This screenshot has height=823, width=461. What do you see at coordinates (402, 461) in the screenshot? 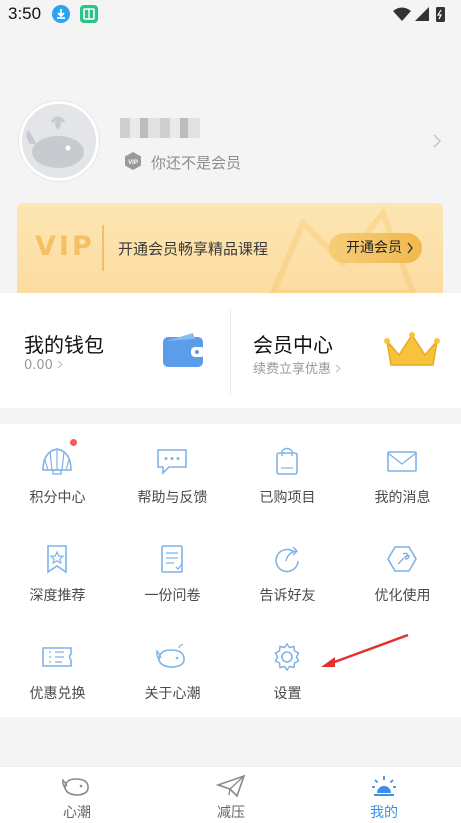
I see `mail-icon` at bounding box center [402, 461].